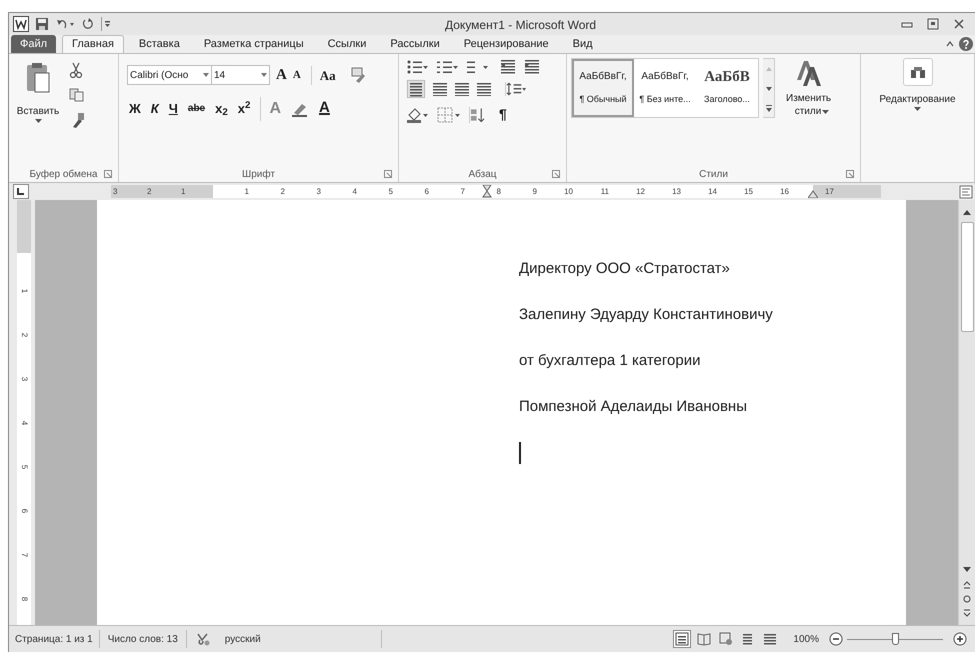 The width and height of the screenshot is (975, 657). I want to click on tab-selector-icon, so click(21, 191).